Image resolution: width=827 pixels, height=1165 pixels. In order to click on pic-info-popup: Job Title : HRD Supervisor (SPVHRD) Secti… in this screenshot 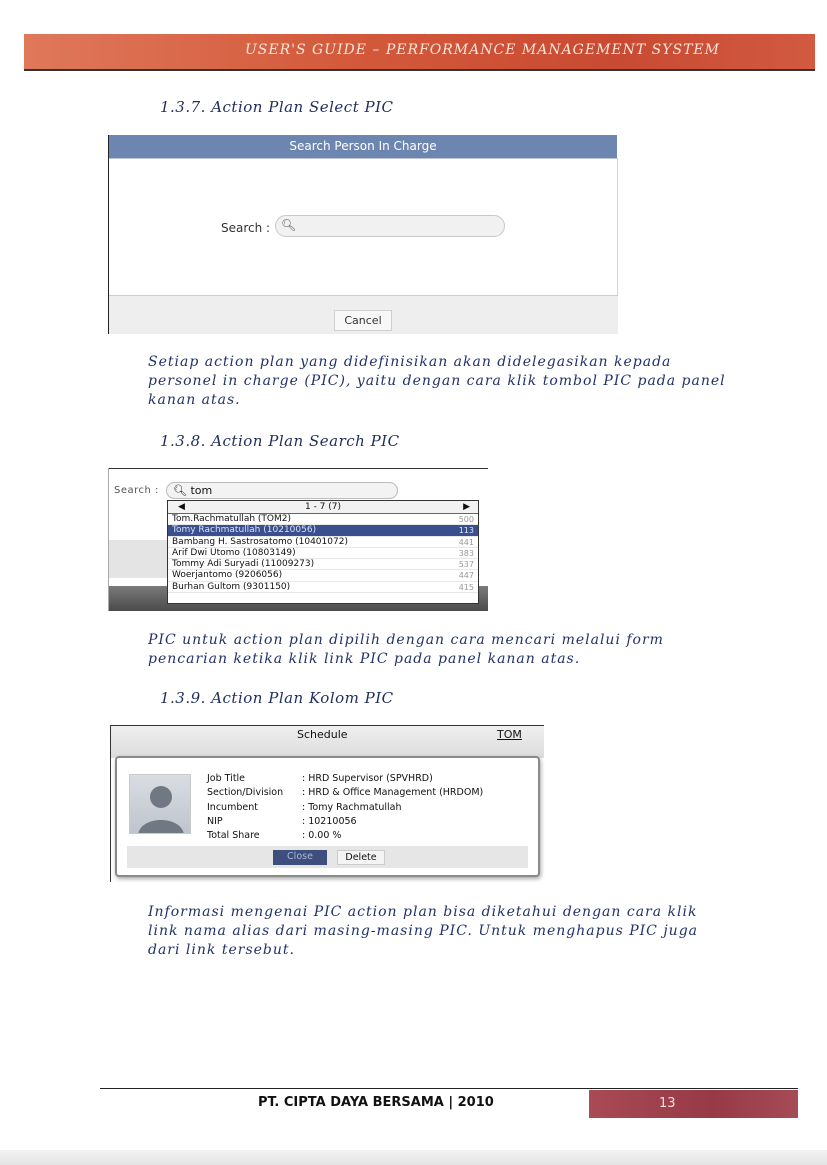, I will do `click(327, 816)`.